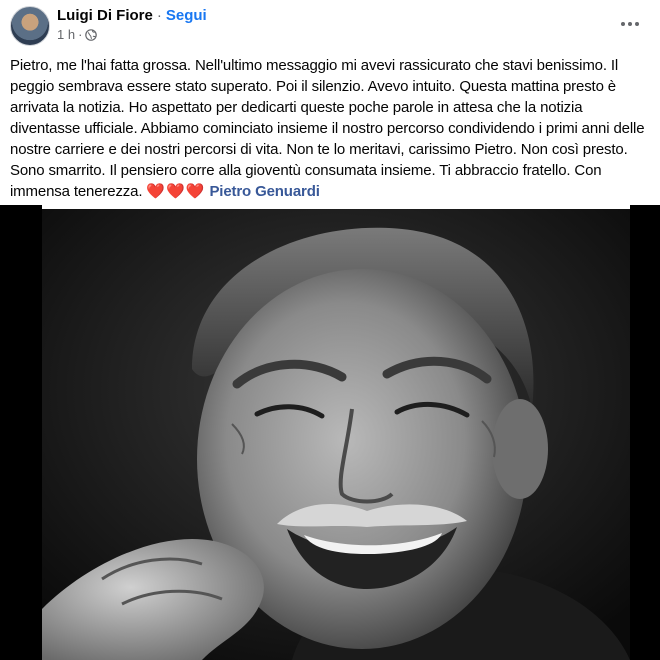 Image resolution: width=660 pixels, height=660 pixels. What do you see at coordinates (91, 34) in the screenshot?
I see `globe-icon` at bounding box center [91, 34].